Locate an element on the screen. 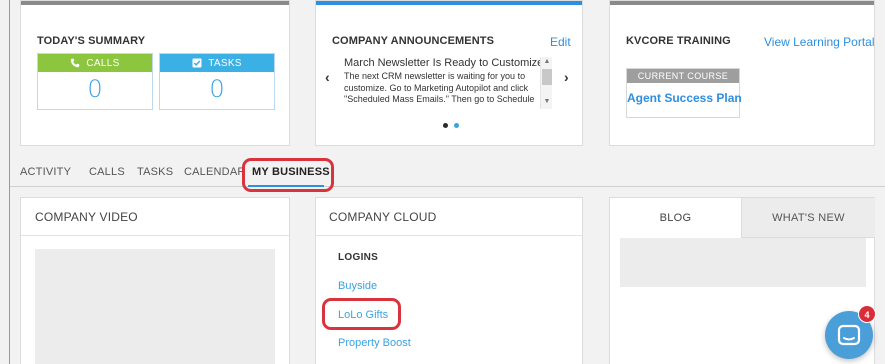  company-video-card: COMPANY VIDEO is located at coordinates (155, 280).